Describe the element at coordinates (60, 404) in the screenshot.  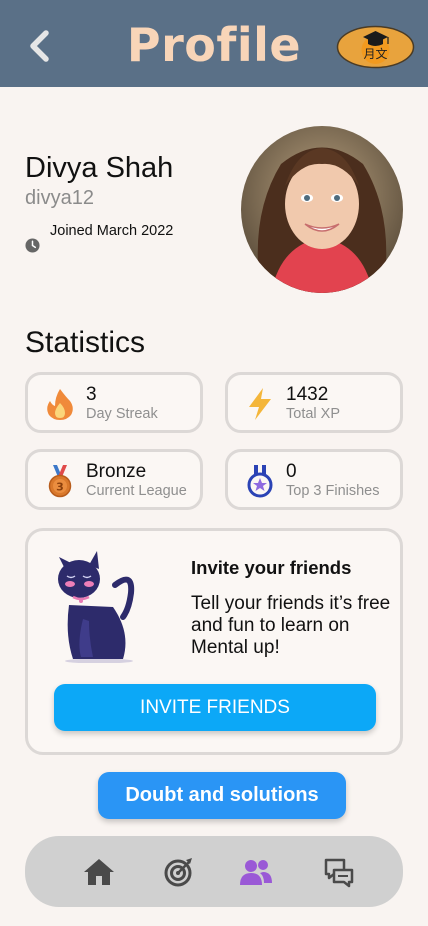
I see `fire-icon` at that location.